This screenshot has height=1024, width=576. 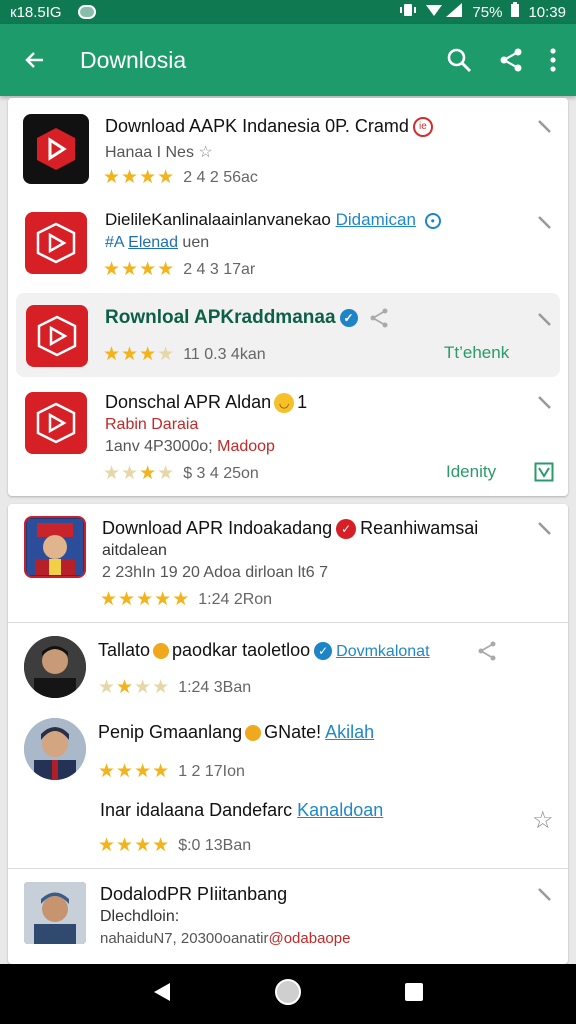 I want to click on clock: 10:39, so click(x=547, y=12).